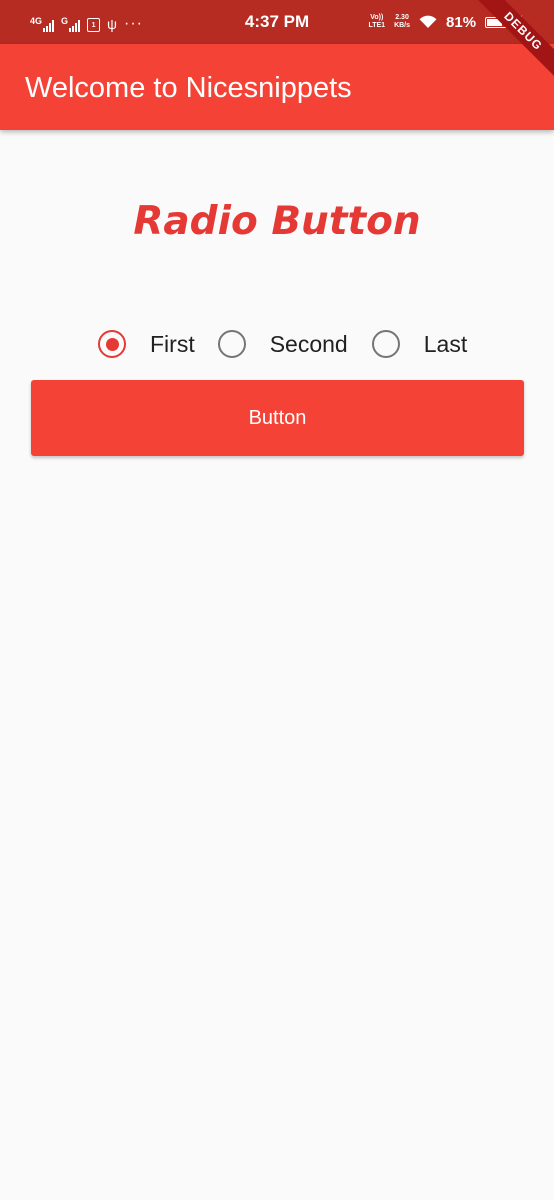 This screenshot has width=554, height=1200. I want to click on radio-option-last: Last, so click(419, 344).